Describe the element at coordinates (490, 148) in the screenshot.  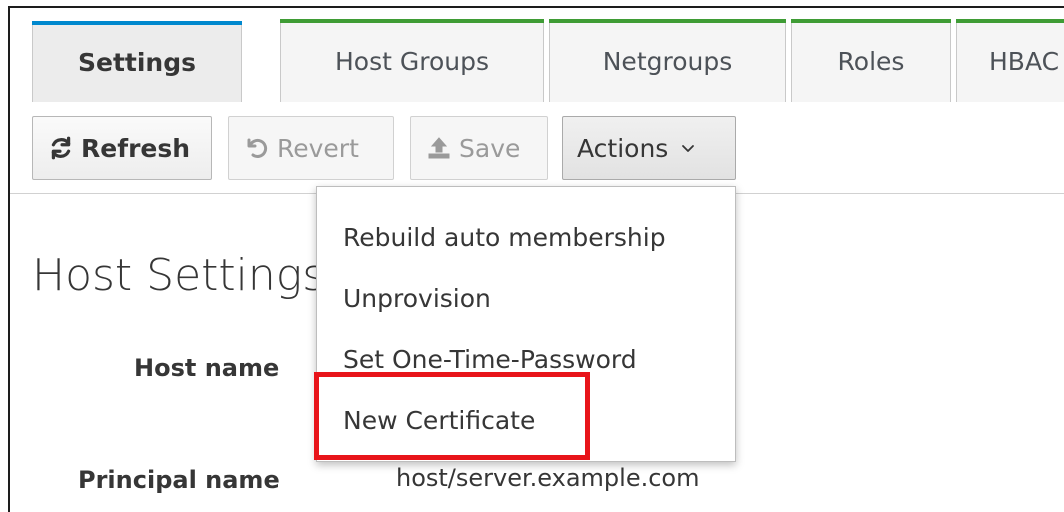
I see `save-label: Save` at that location.